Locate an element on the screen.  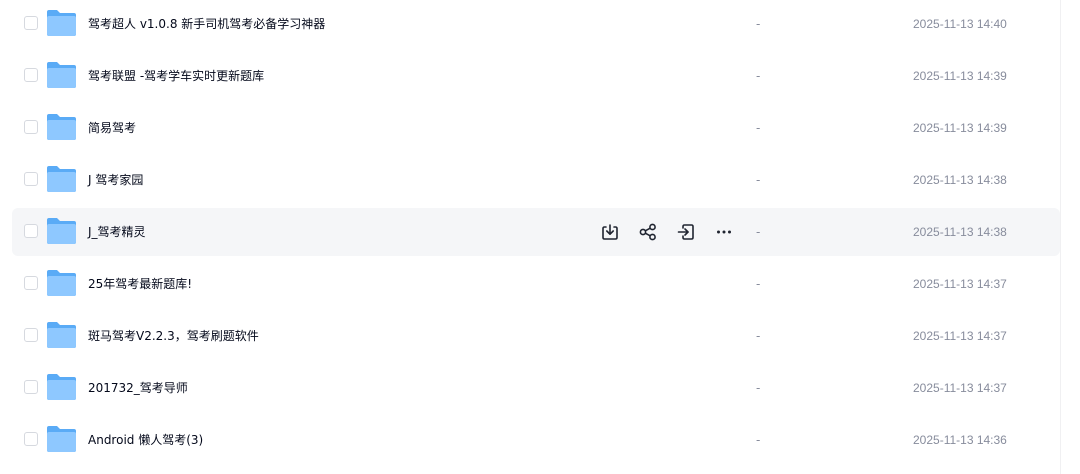
move-to-button is located at coordinates (686, 232).